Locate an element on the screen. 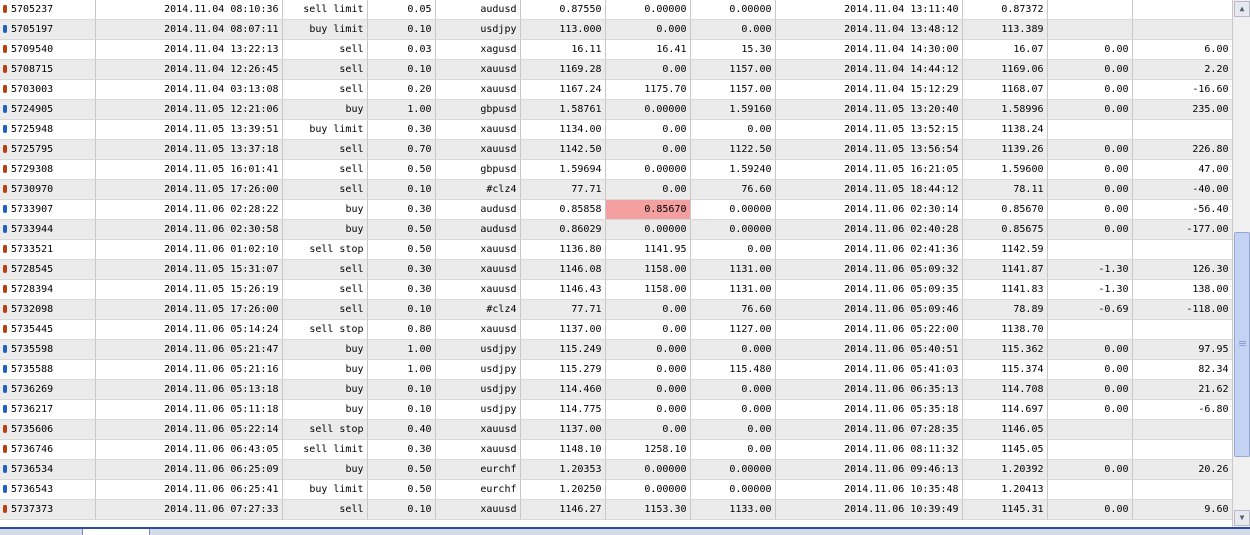 Image resolution: width=1250 pixels, height=535 pixels. vertical-scrollbar: ▲ ▼ is located at coordinates (1241, 263).